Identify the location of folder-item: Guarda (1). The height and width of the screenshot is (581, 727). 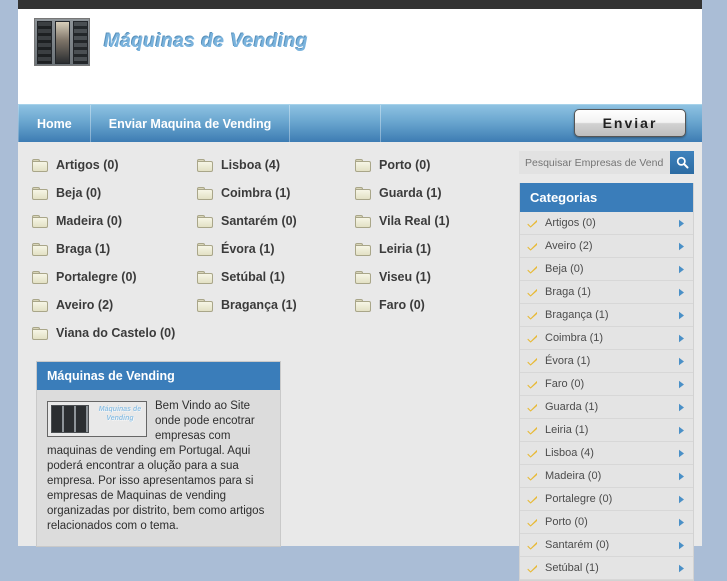
(433, 193).